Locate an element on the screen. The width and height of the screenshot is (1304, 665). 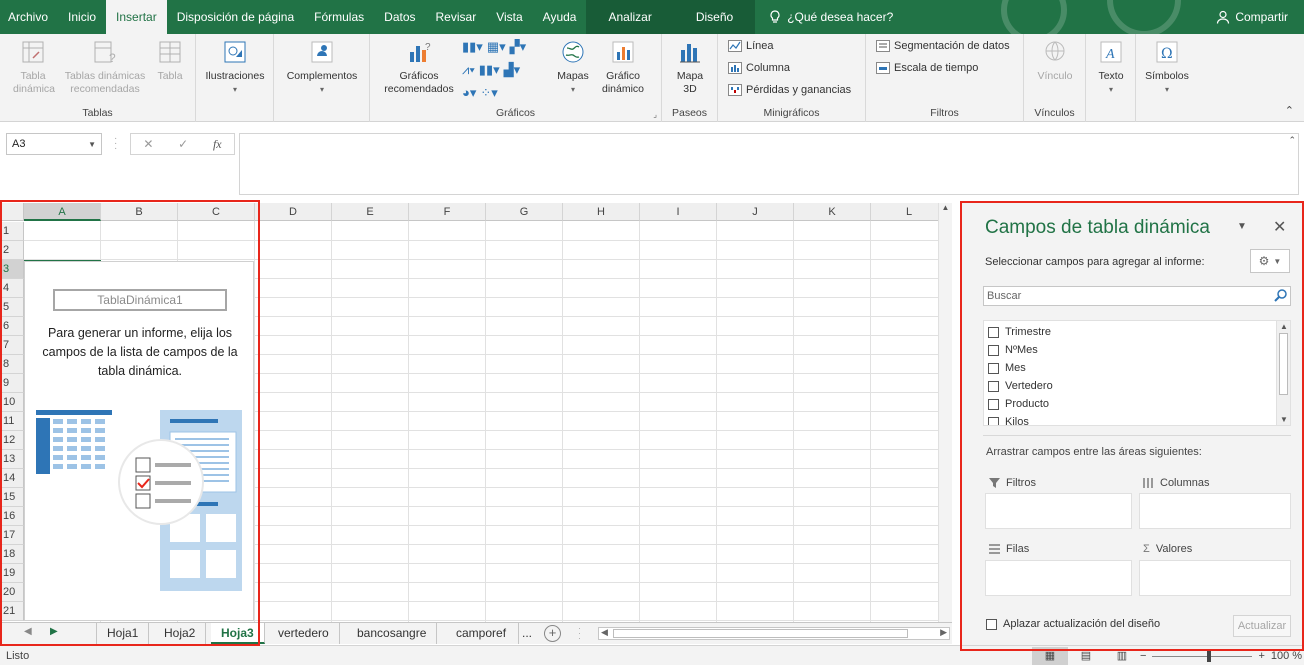
simbolos-button: Ω Símbolos ▾ is located at coordinates (1167, 67).